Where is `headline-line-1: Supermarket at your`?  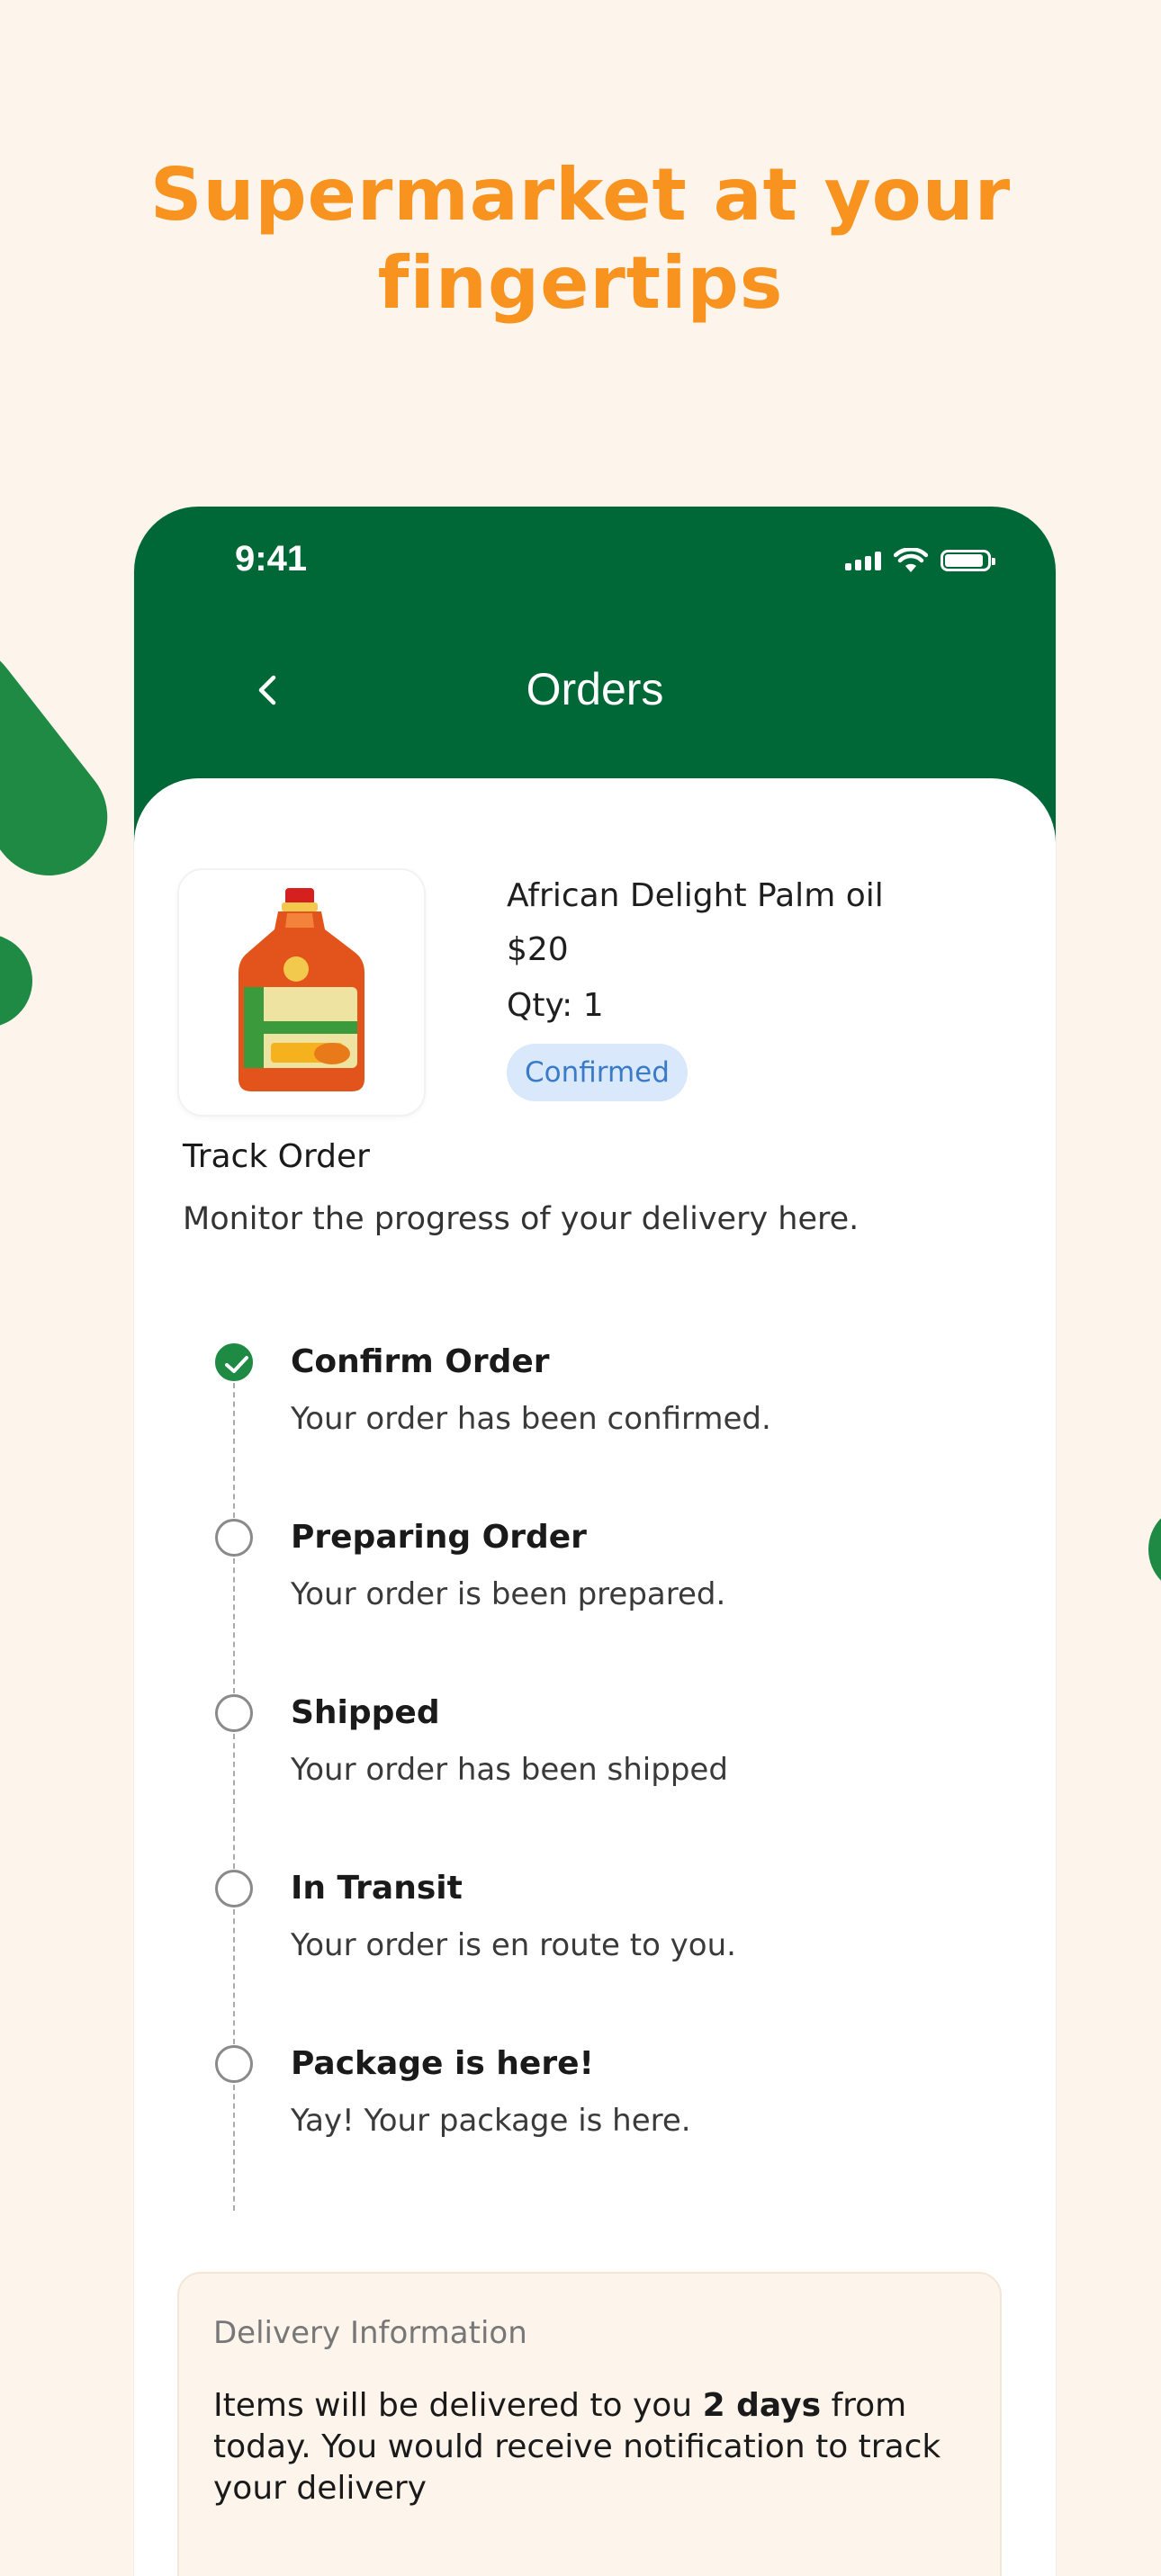 headline-line-1: Supermarket at your is located at coordinates (580, 195).